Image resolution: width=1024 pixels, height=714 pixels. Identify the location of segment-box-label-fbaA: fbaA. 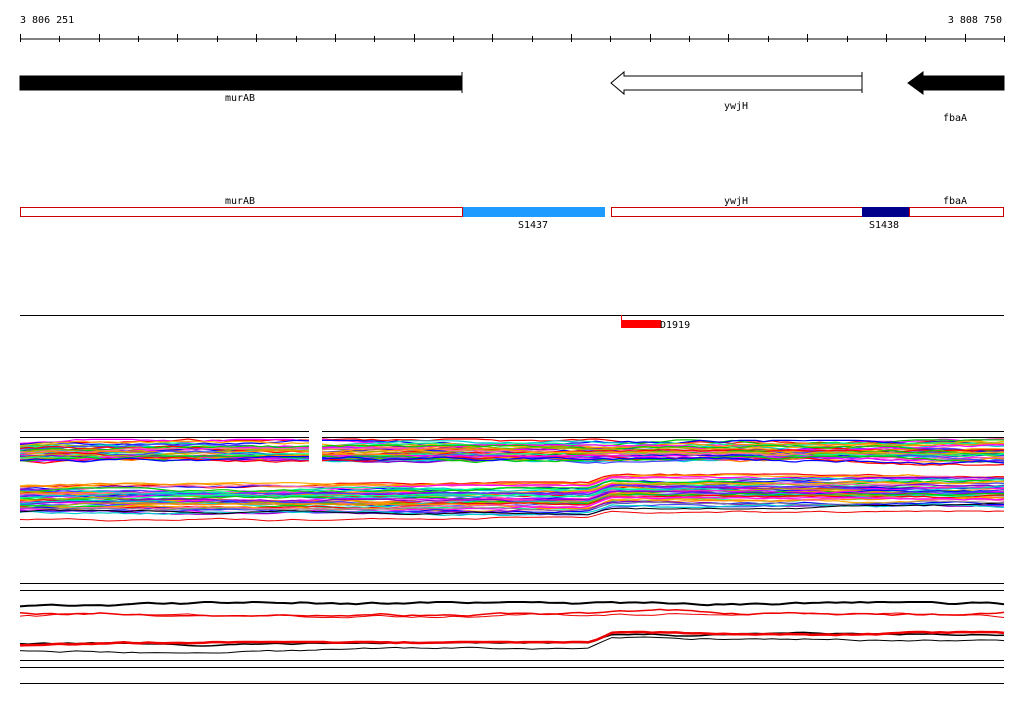
(955, 201).